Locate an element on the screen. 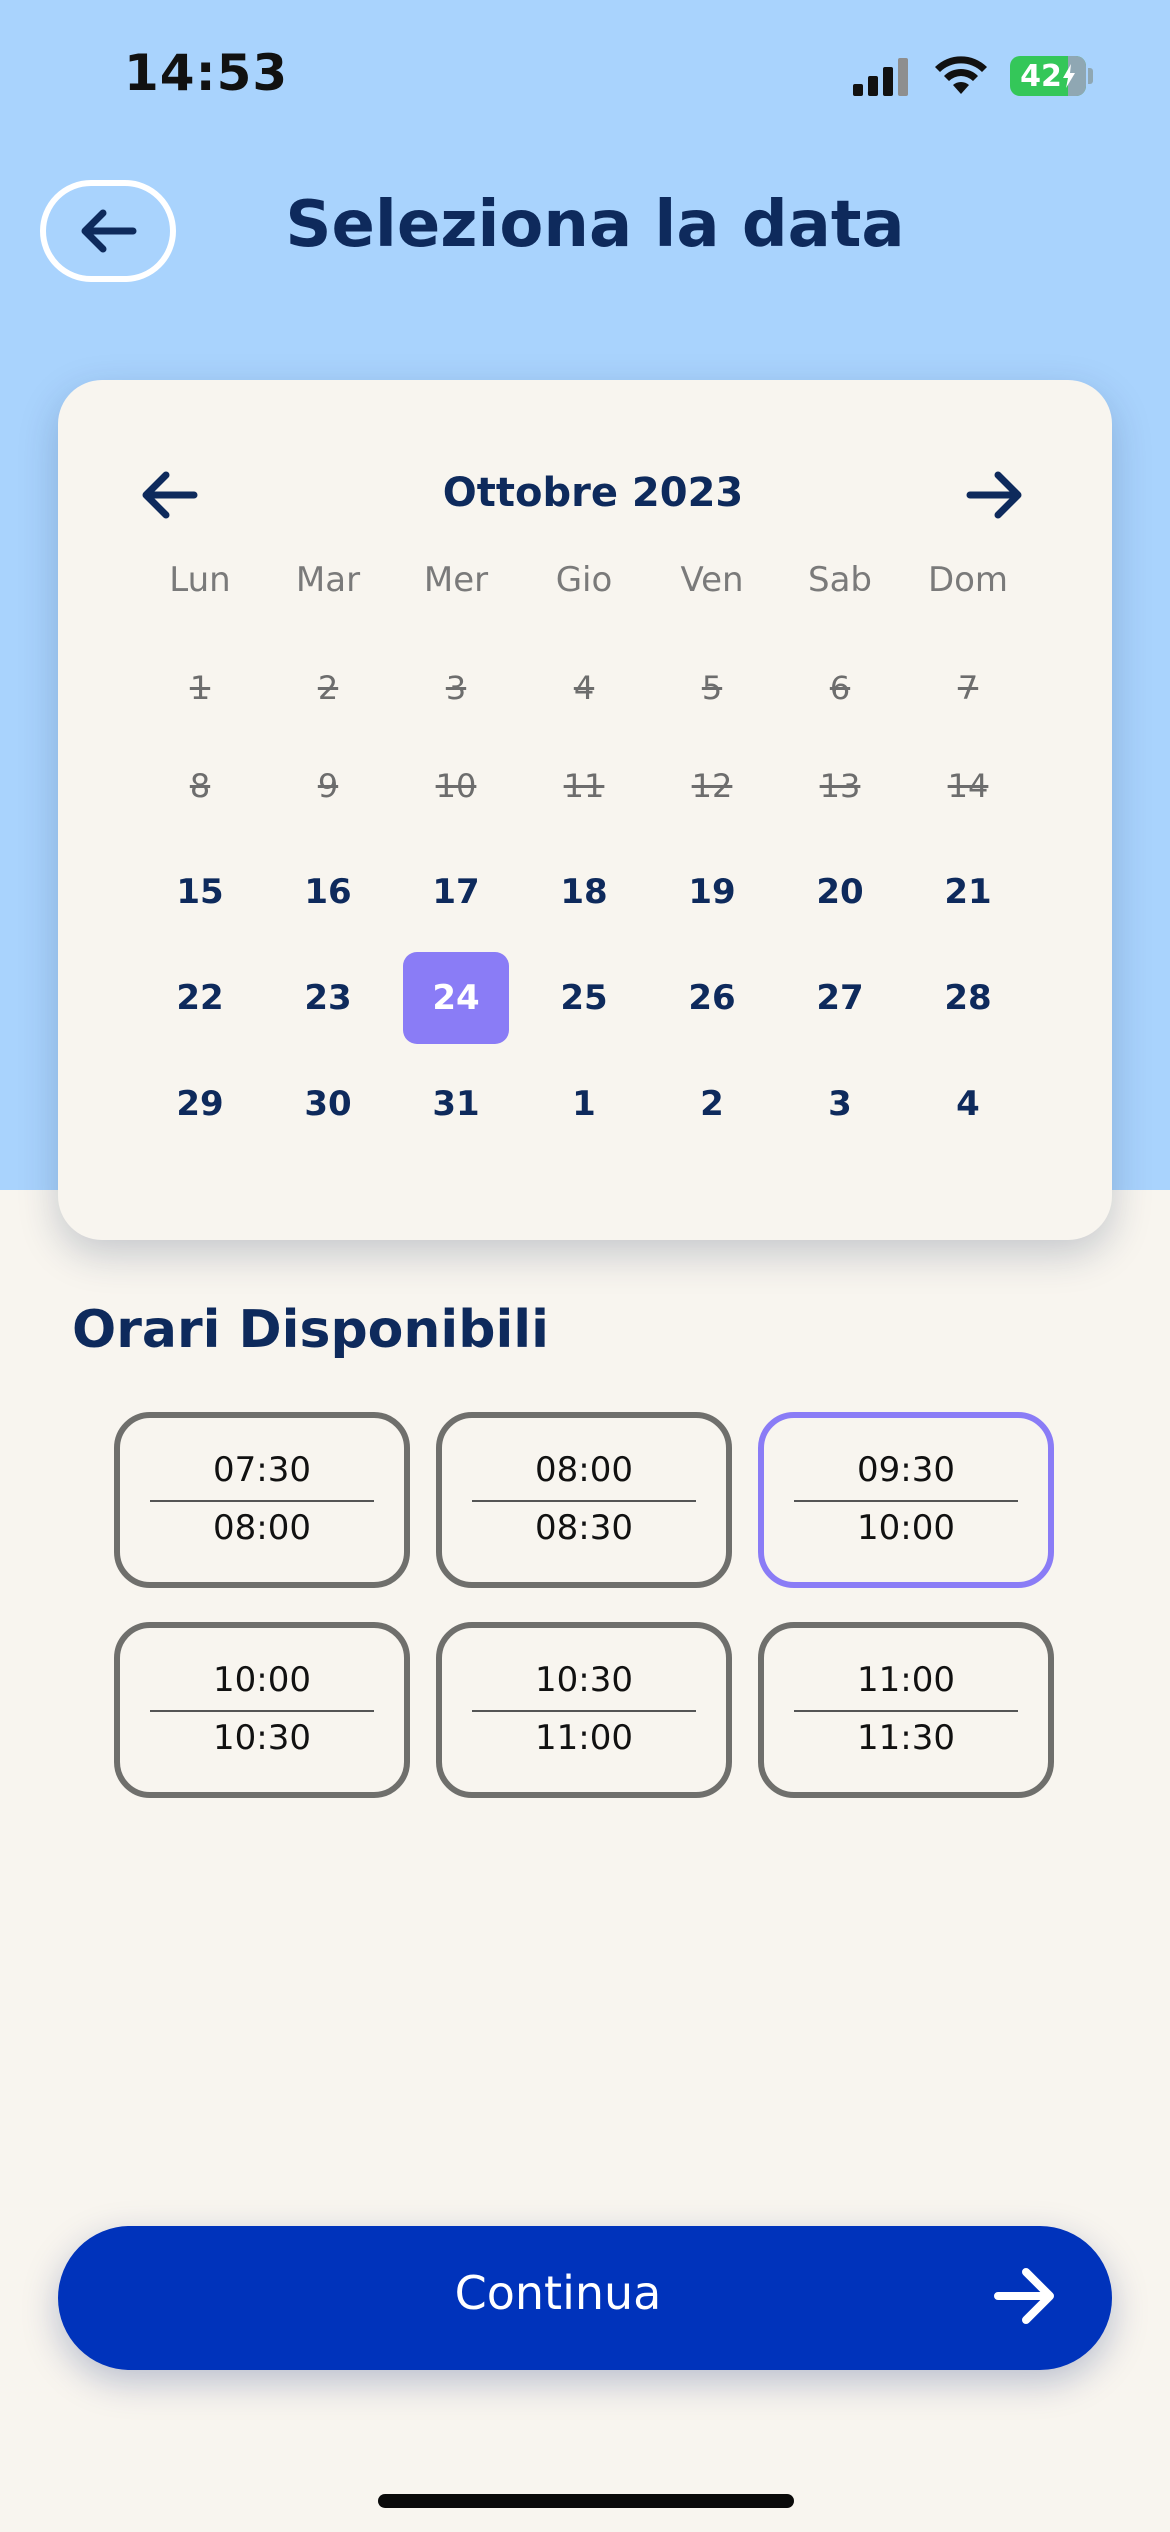  time-slot-end: 10:30 is located at coordinates (262, 1738).